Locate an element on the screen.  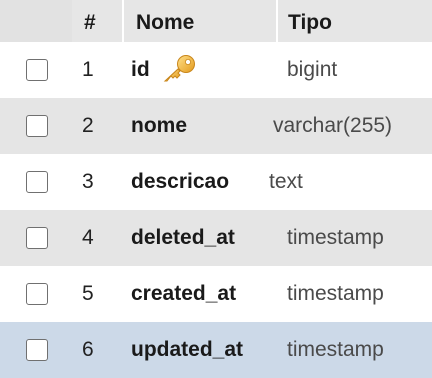
key-icon is located at coordinates (179, 68).